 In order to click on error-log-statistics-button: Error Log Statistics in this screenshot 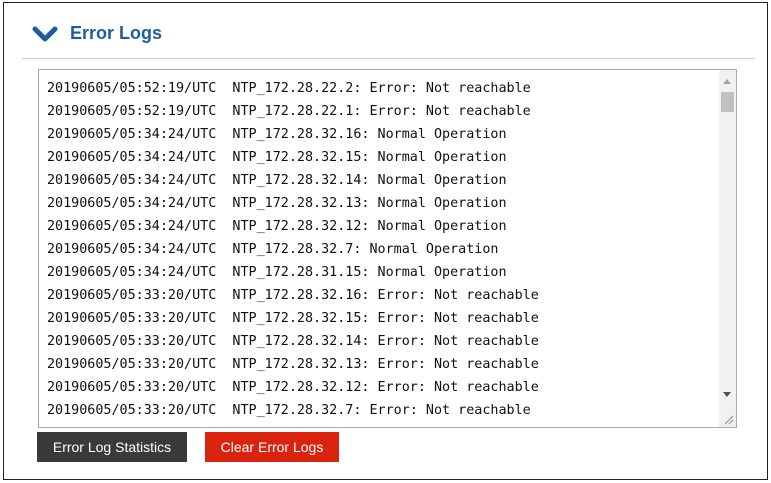, I will do `click(112, 447)`.